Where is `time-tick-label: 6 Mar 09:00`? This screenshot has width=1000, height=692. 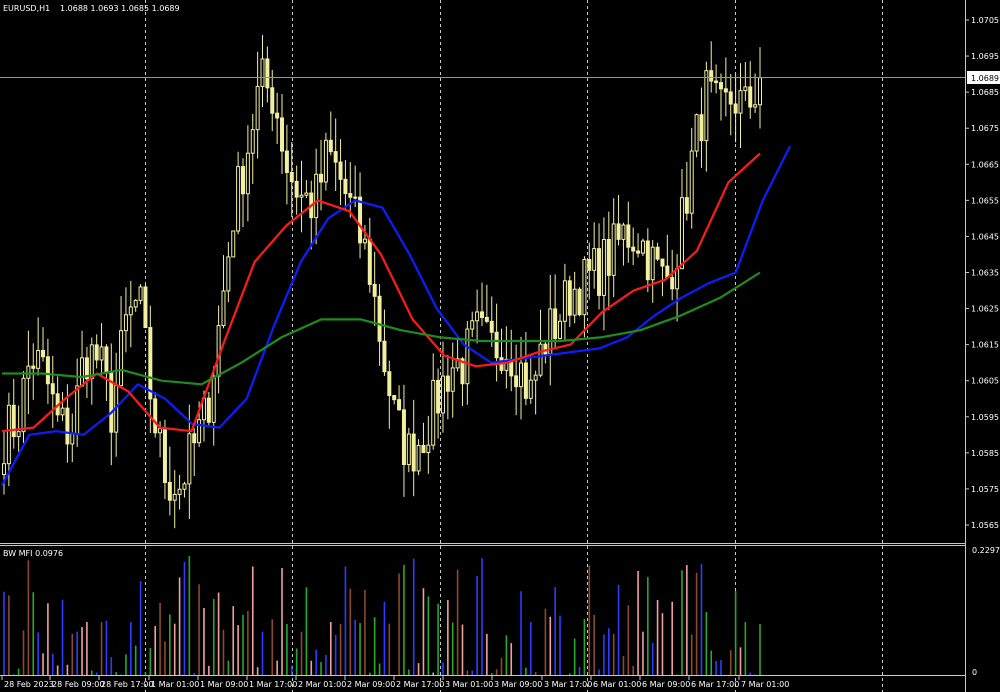
time-tick-label: 6 Mar 09:00 is located at coordinates (666, 684).